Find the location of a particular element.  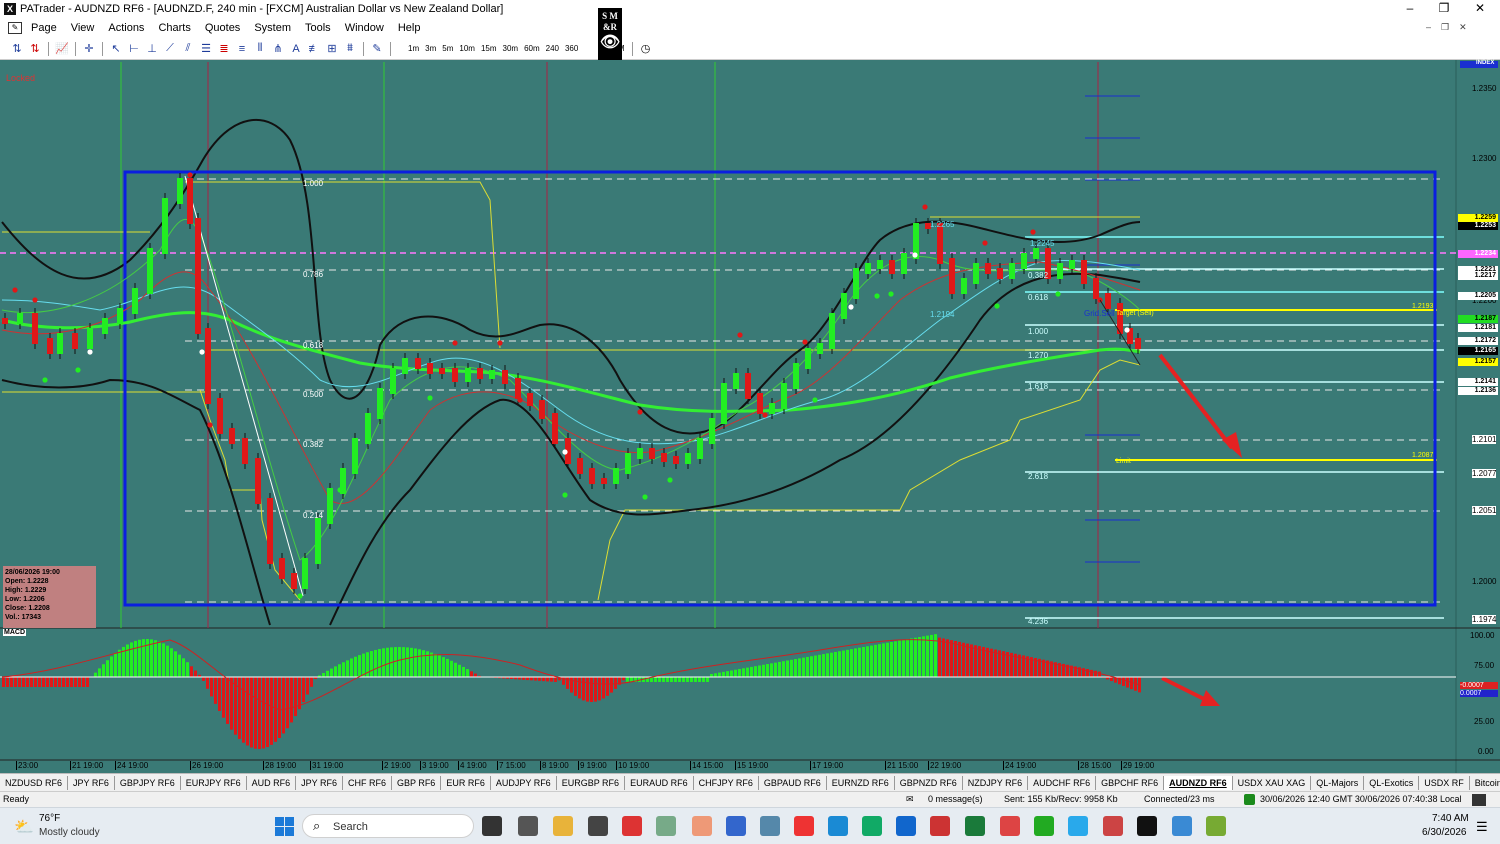

skype-icon is located at coordinates (838, 826).